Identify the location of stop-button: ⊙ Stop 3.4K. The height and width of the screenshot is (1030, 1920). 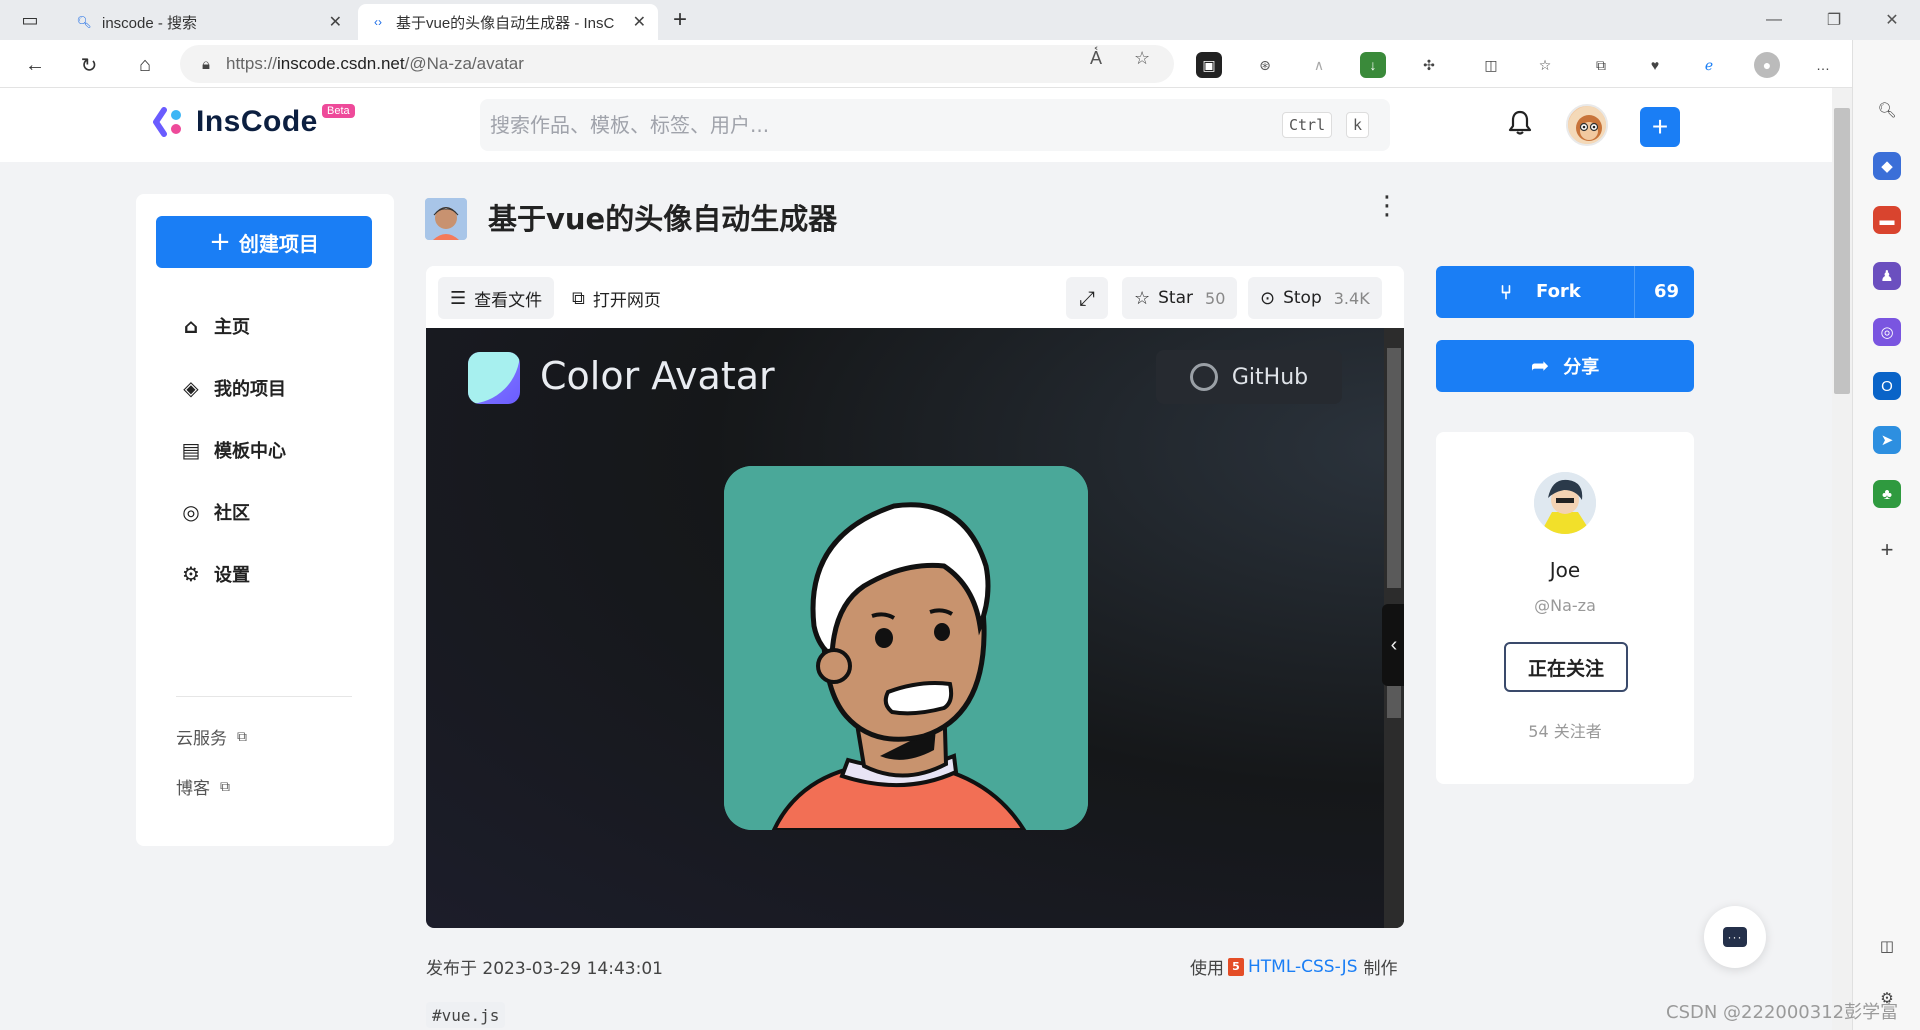
(1315, 298).